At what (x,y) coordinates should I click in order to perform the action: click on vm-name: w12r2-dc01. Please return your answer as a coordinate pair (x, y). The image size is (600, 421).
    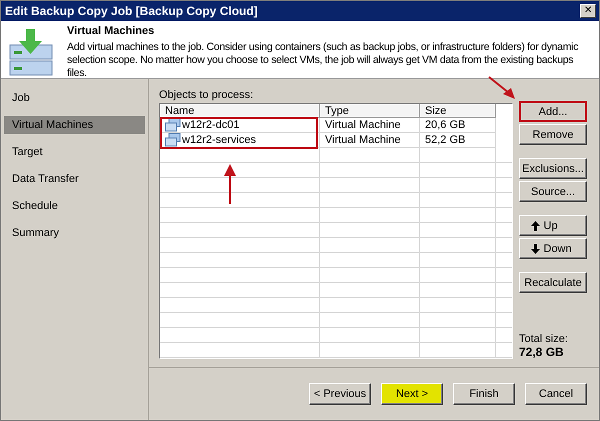
    Looking at the image, I should click on (211, 125).